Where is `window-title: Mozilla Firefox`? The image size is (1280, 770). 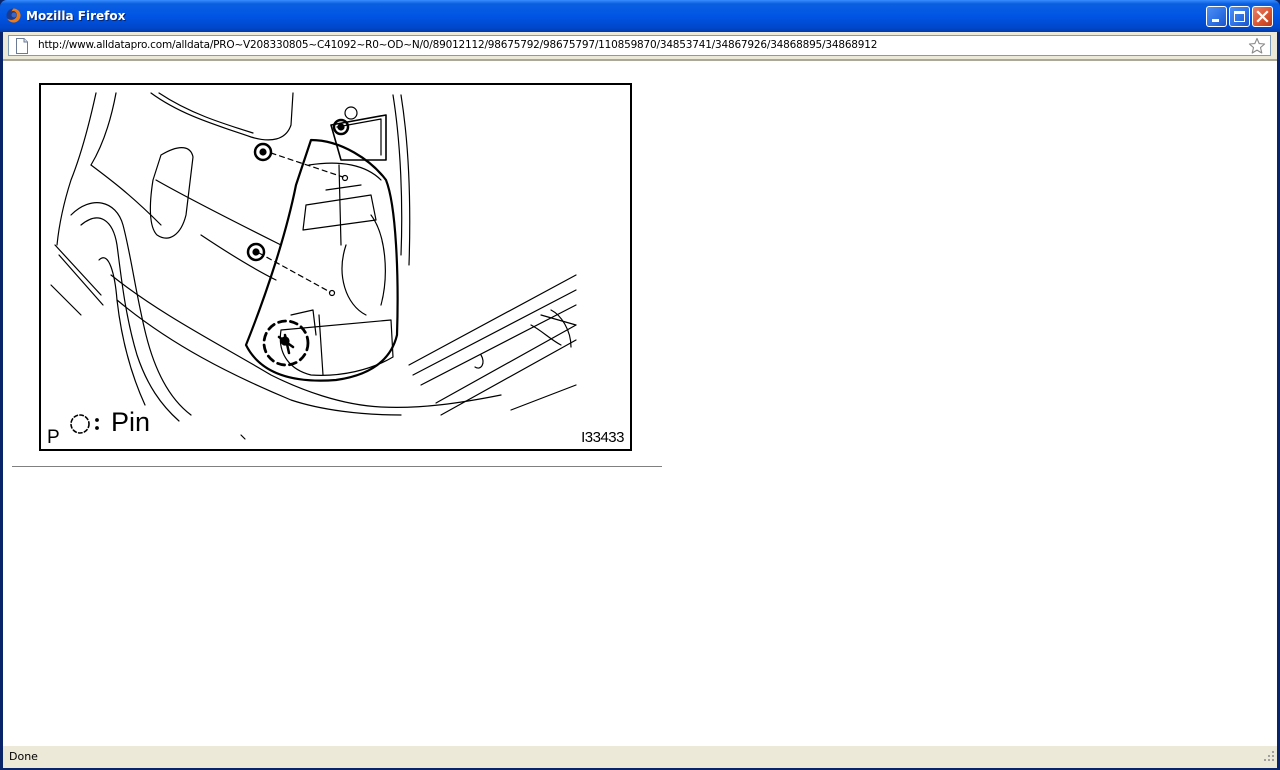 window-title: Mozilla Firefox is located at coordinates (76, 16).